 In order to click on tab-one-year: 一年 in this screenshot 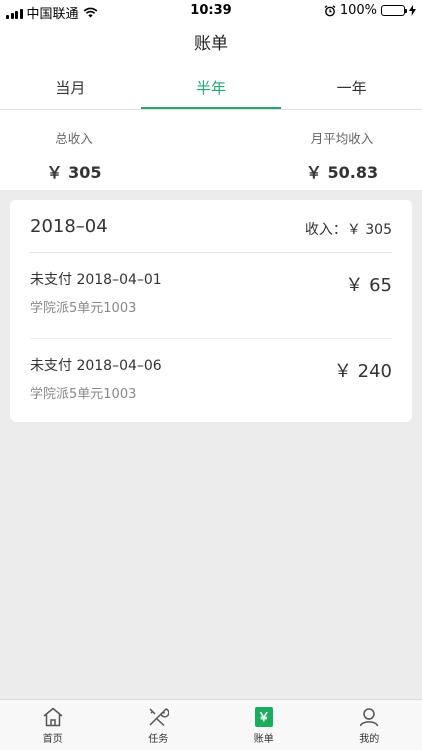, I will do `click(351, 87)`.